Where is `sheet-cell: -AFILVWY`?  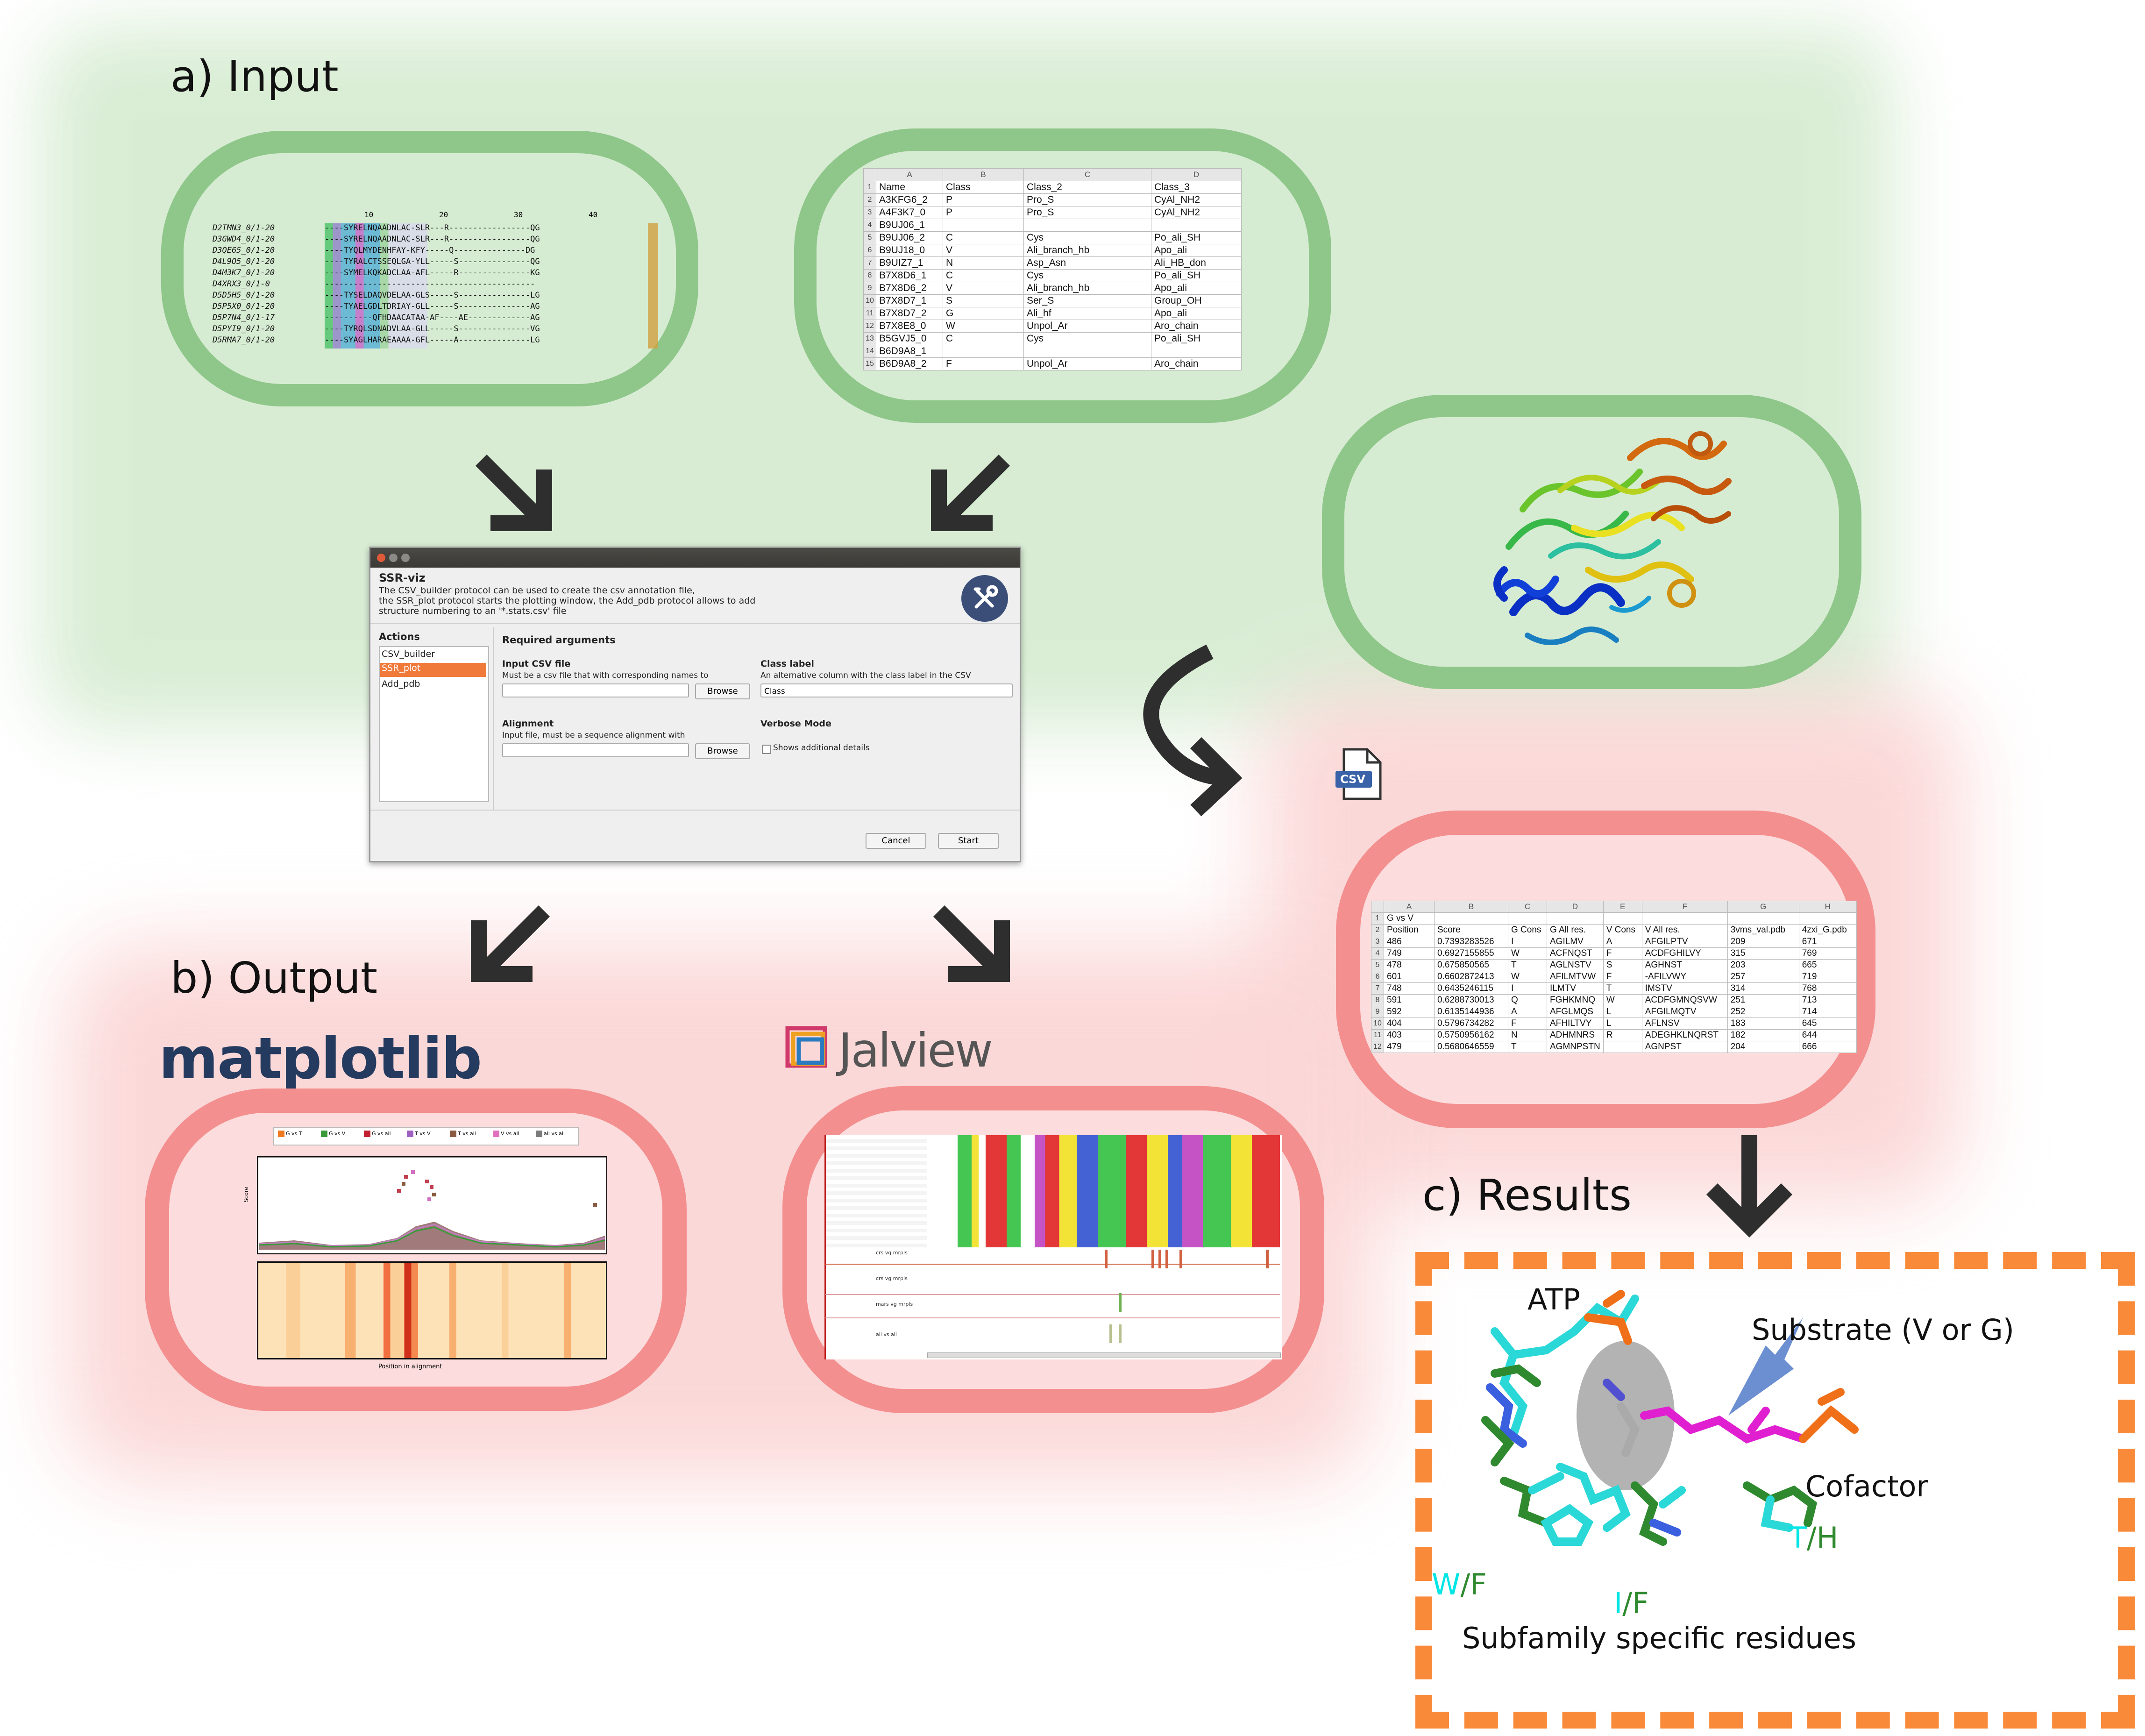 sheet-cell: -AFILVWY is located at coordinates (1684, 977).